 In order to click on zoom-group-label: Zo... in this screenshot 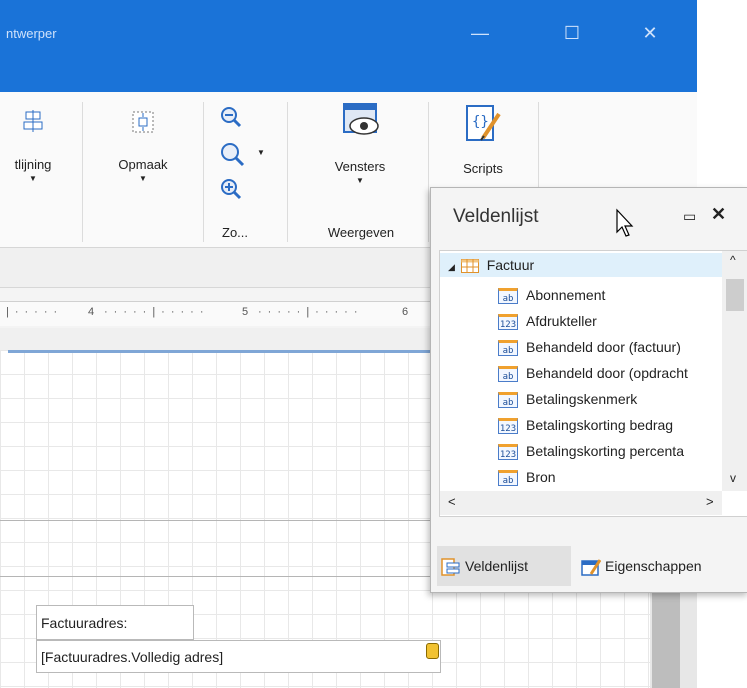, I will do `click(235, 232)`.